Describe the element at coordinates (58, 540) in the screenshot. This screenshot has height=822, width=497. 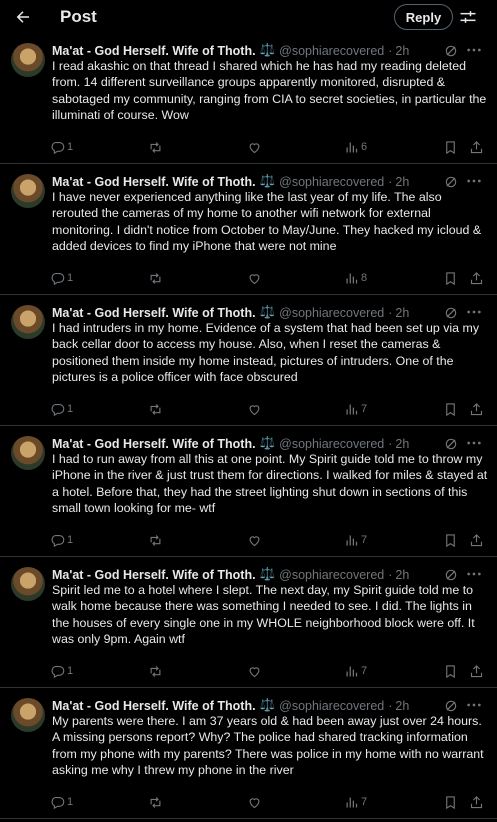
I see `comment-icon` at that location.